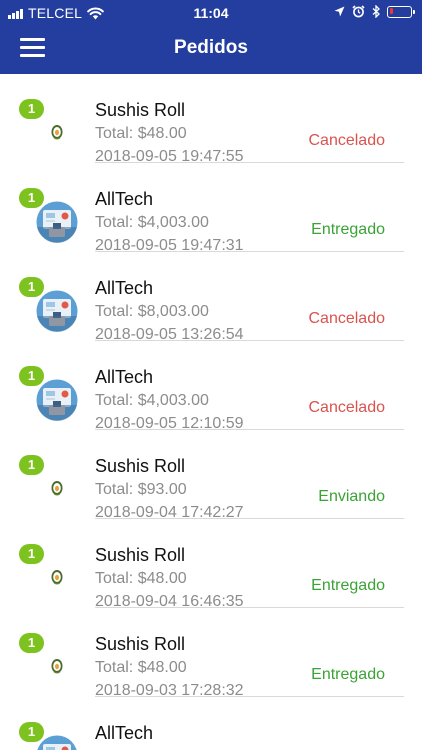 The width and height of the screenshot is (422, 750). I want to click on alarm-icon, so click(358, 11).